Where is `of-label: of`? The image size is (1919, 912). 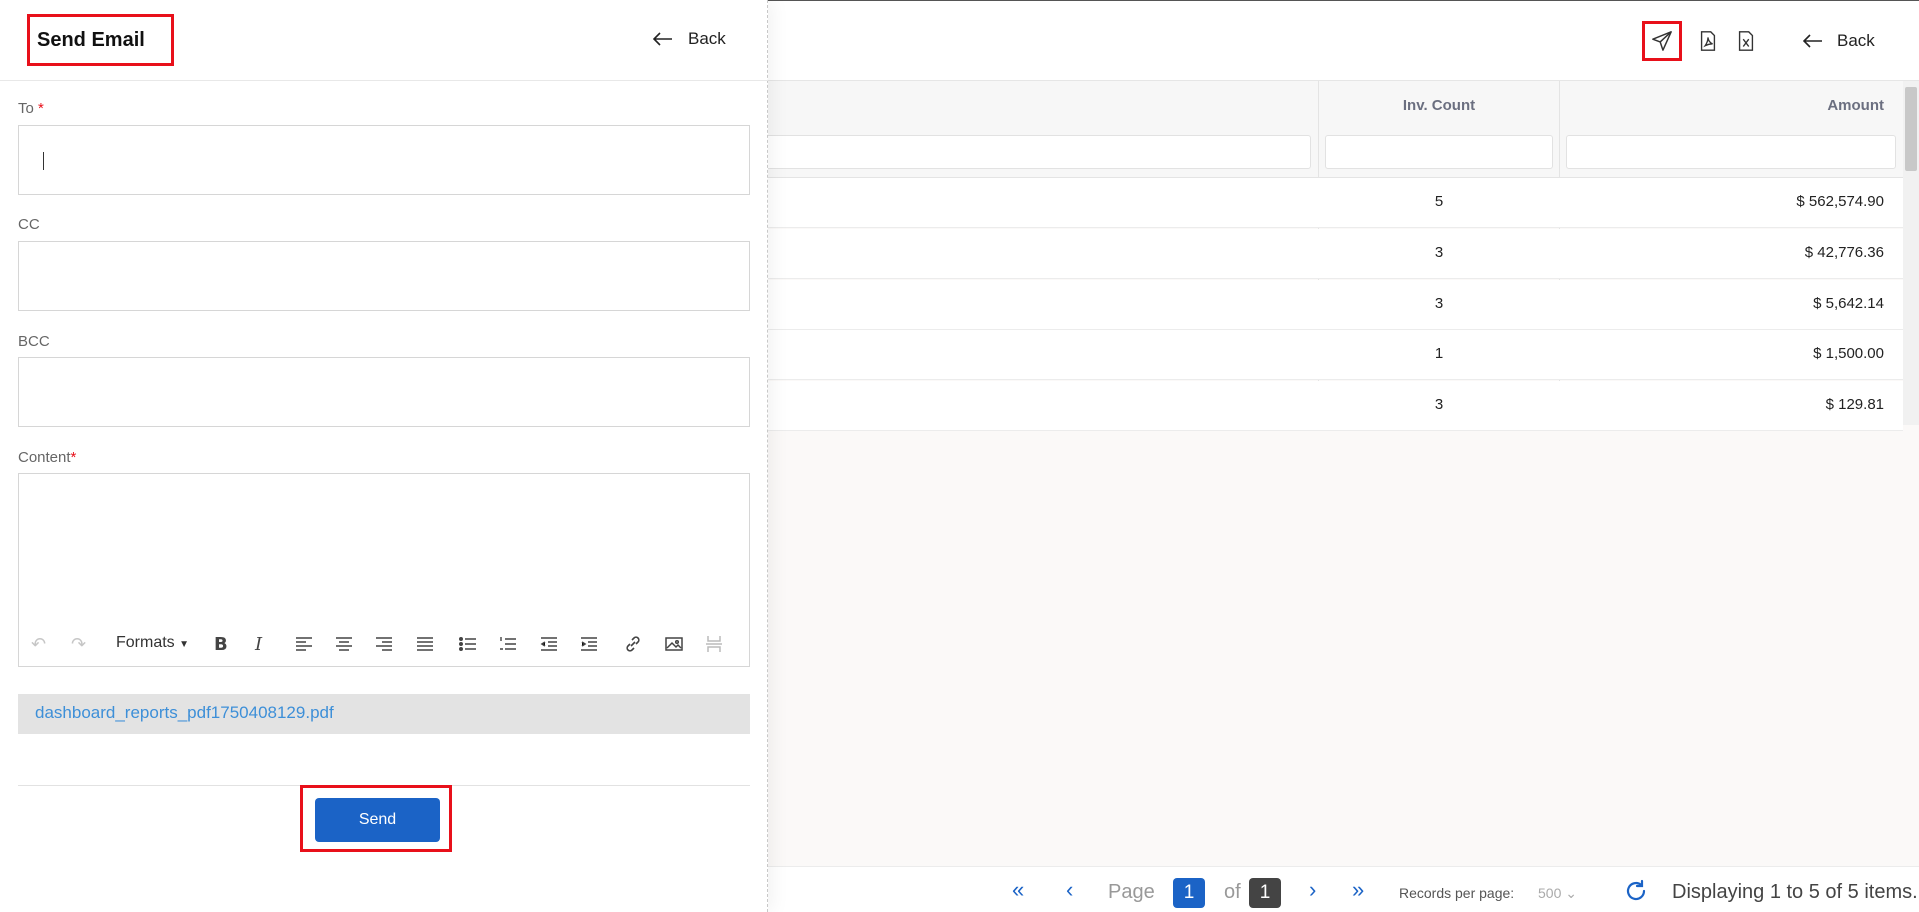
of-label: of is located at coordinates (1232, 892).